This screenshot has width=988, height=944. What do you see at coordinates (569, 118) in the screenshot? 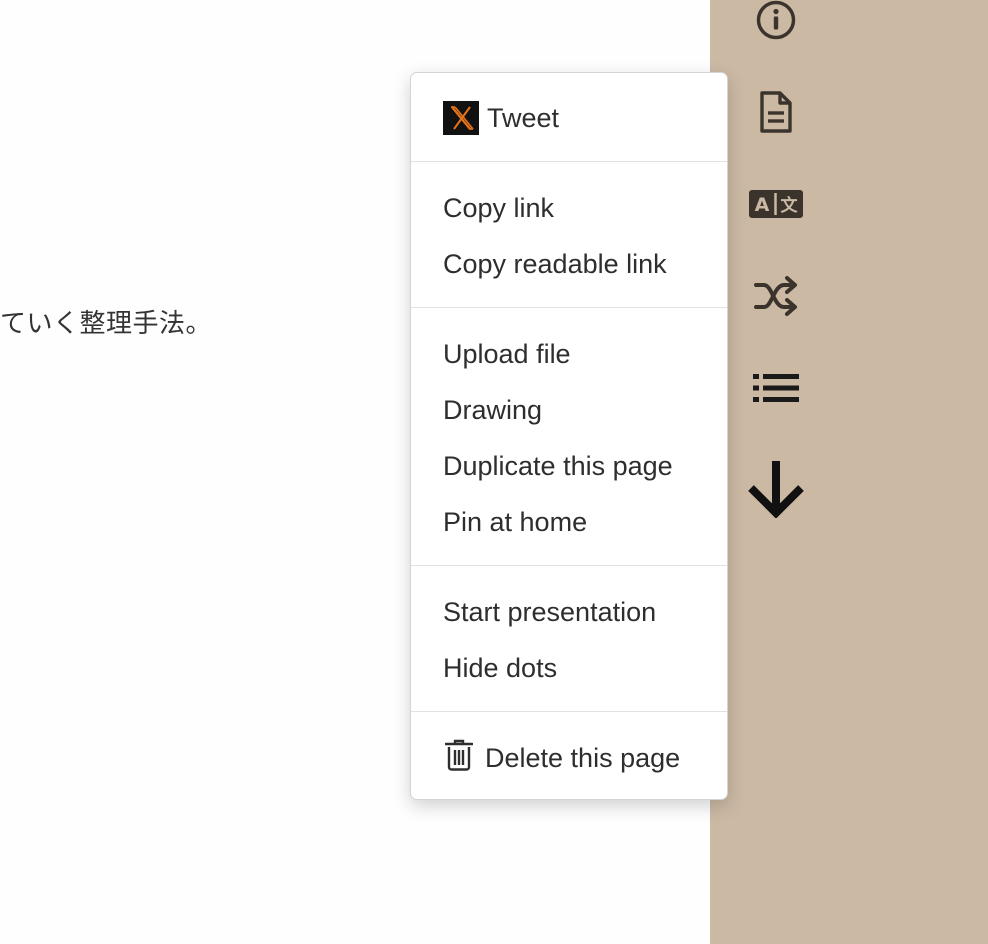
I see `tweet-menu-item: Tweet` at bounding box center [569, 118].